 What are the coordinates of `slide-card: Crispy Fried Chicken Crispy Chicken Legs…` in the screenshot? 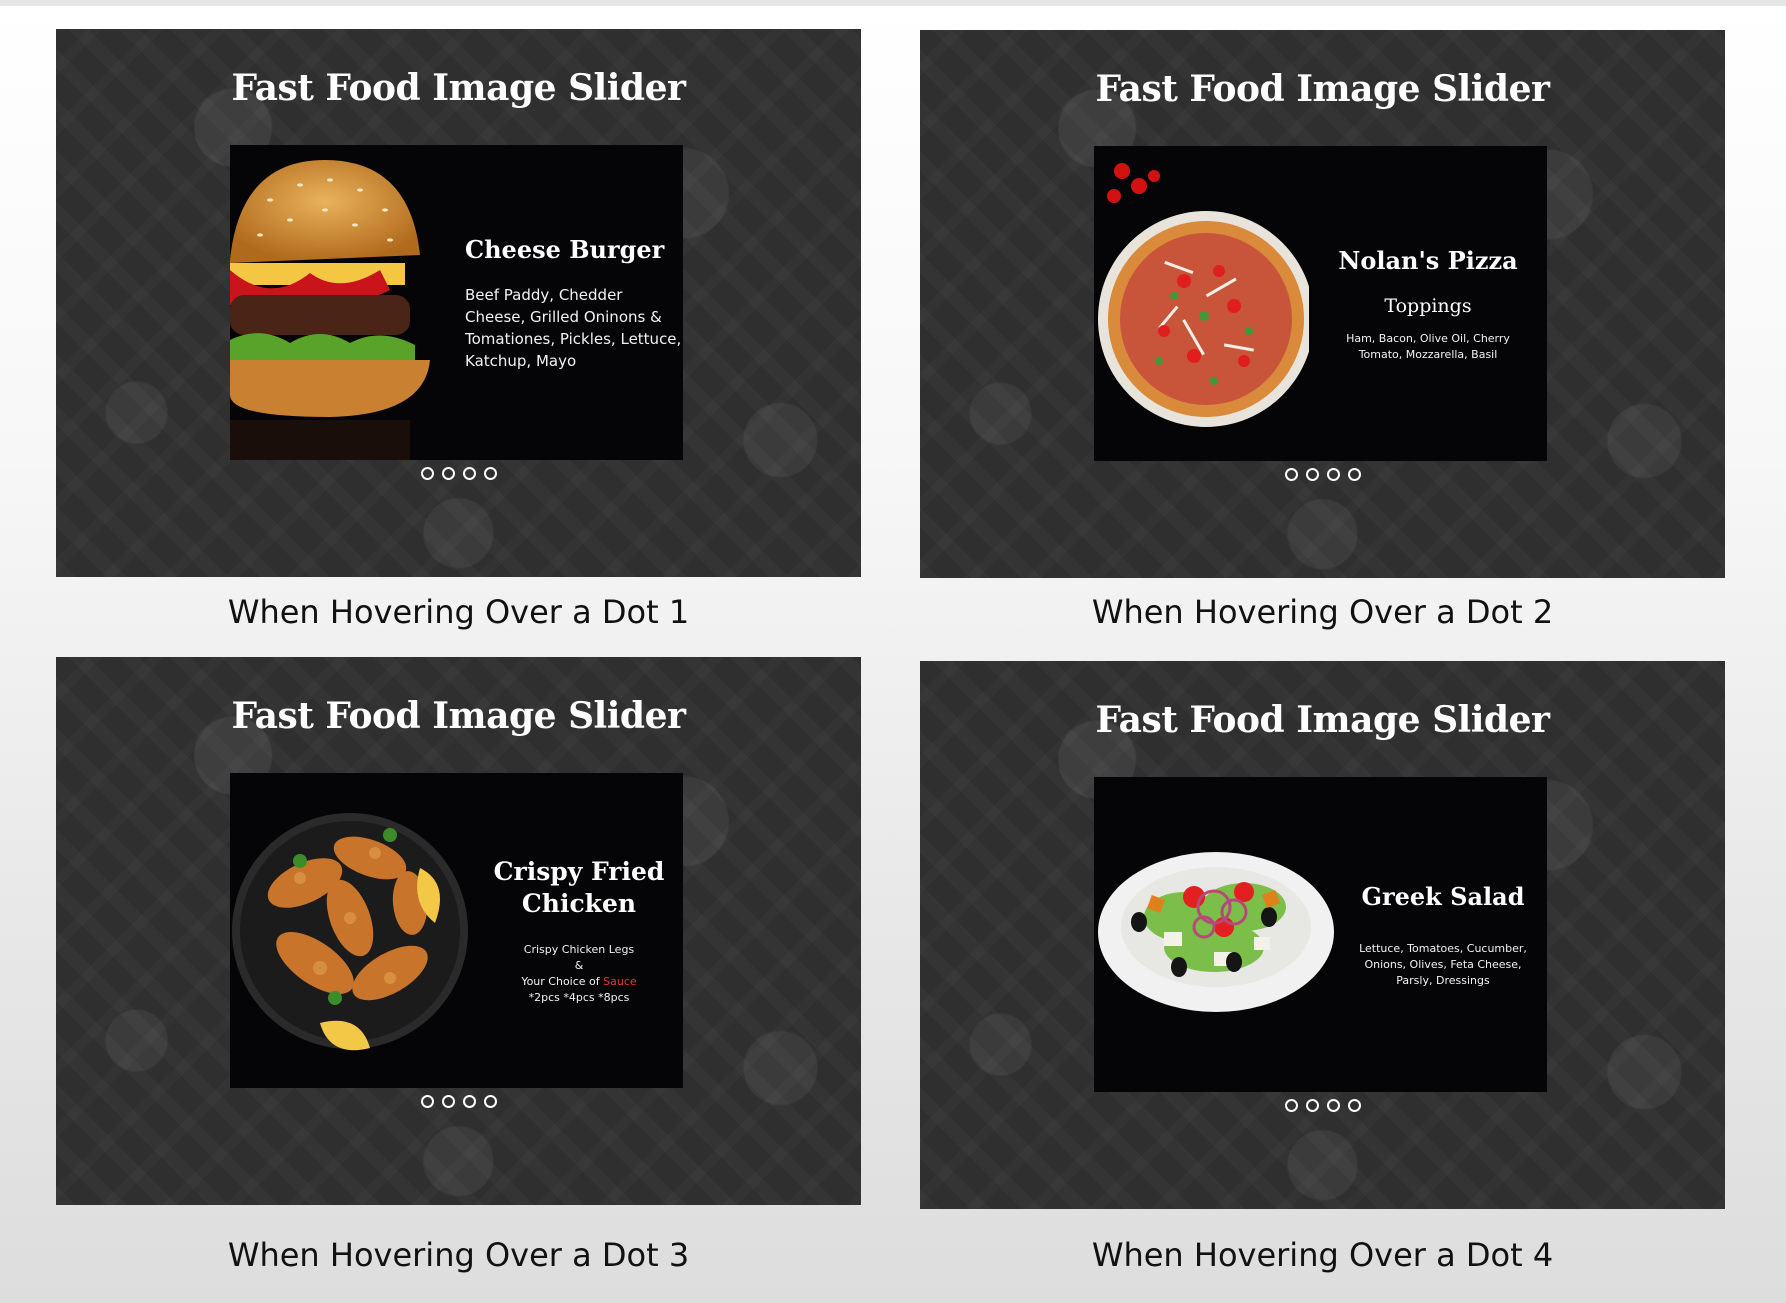 It's located at (456, 930).